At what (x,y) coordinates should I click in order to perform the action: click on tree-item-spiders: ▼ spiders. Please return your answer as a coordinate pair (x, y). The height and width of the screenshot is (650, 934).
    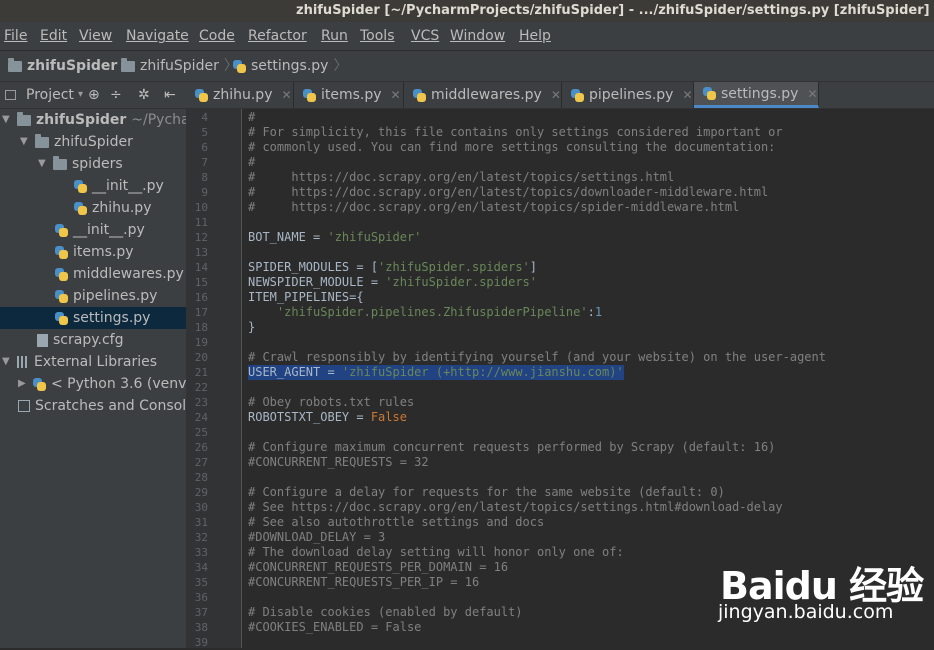
    Looking at the image, I should click on (80, 164).